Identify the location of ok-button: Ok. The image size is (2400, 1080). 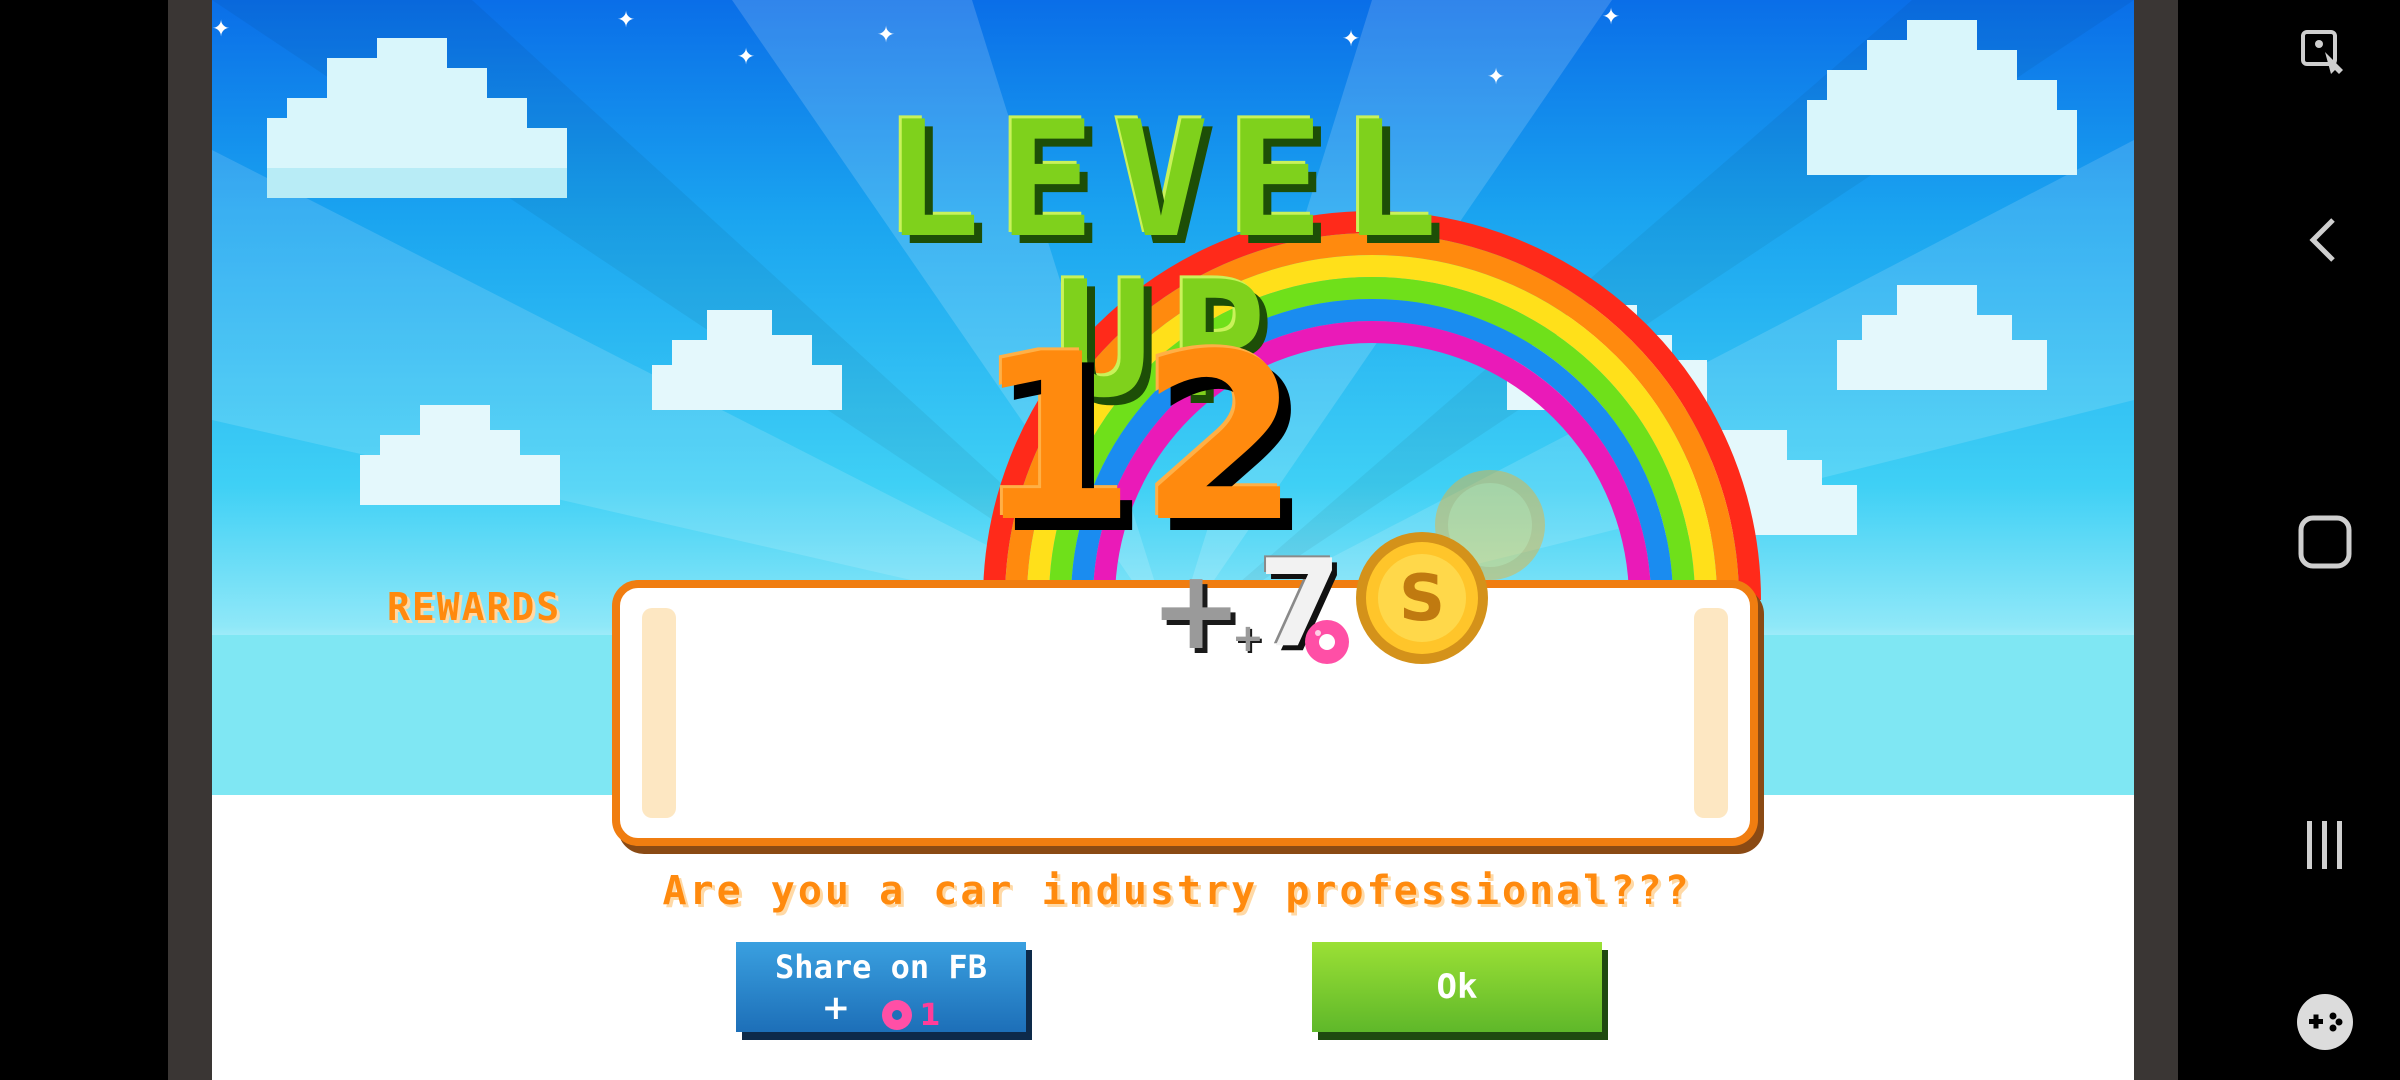
(1457, 987).